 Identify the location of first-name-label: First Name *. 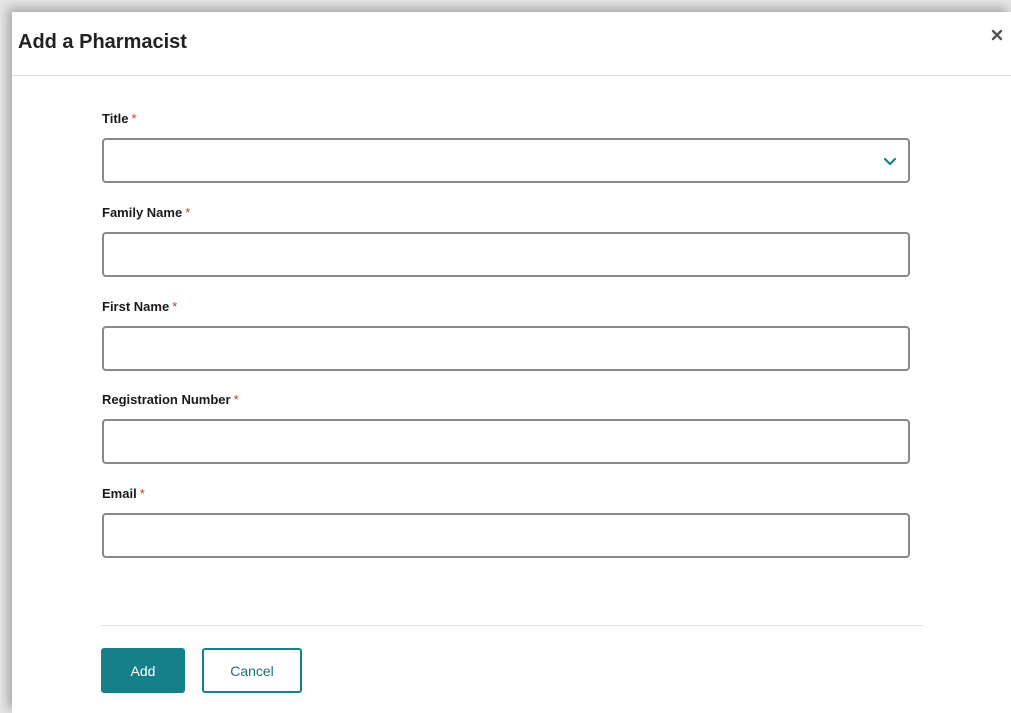
(140, 306).